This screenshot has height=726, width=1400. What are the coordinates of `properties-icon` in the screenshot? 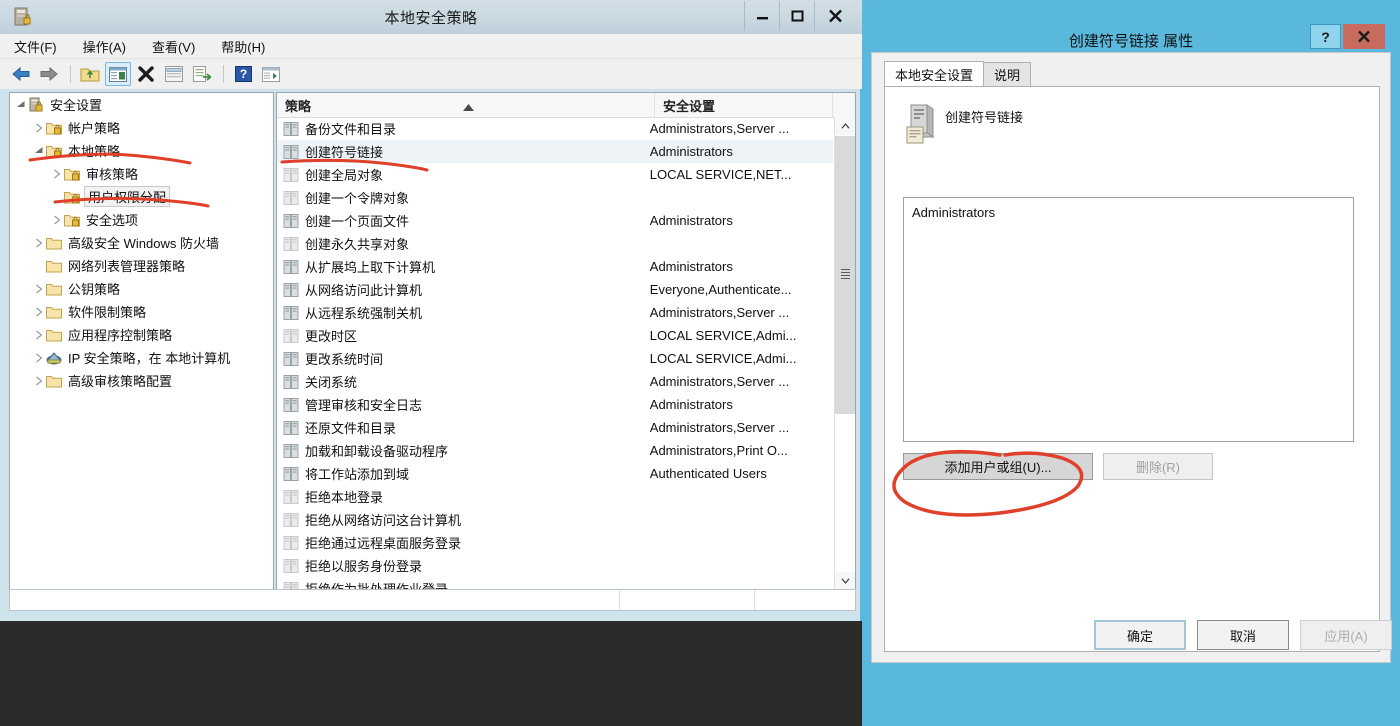 It's located at (174, 74).